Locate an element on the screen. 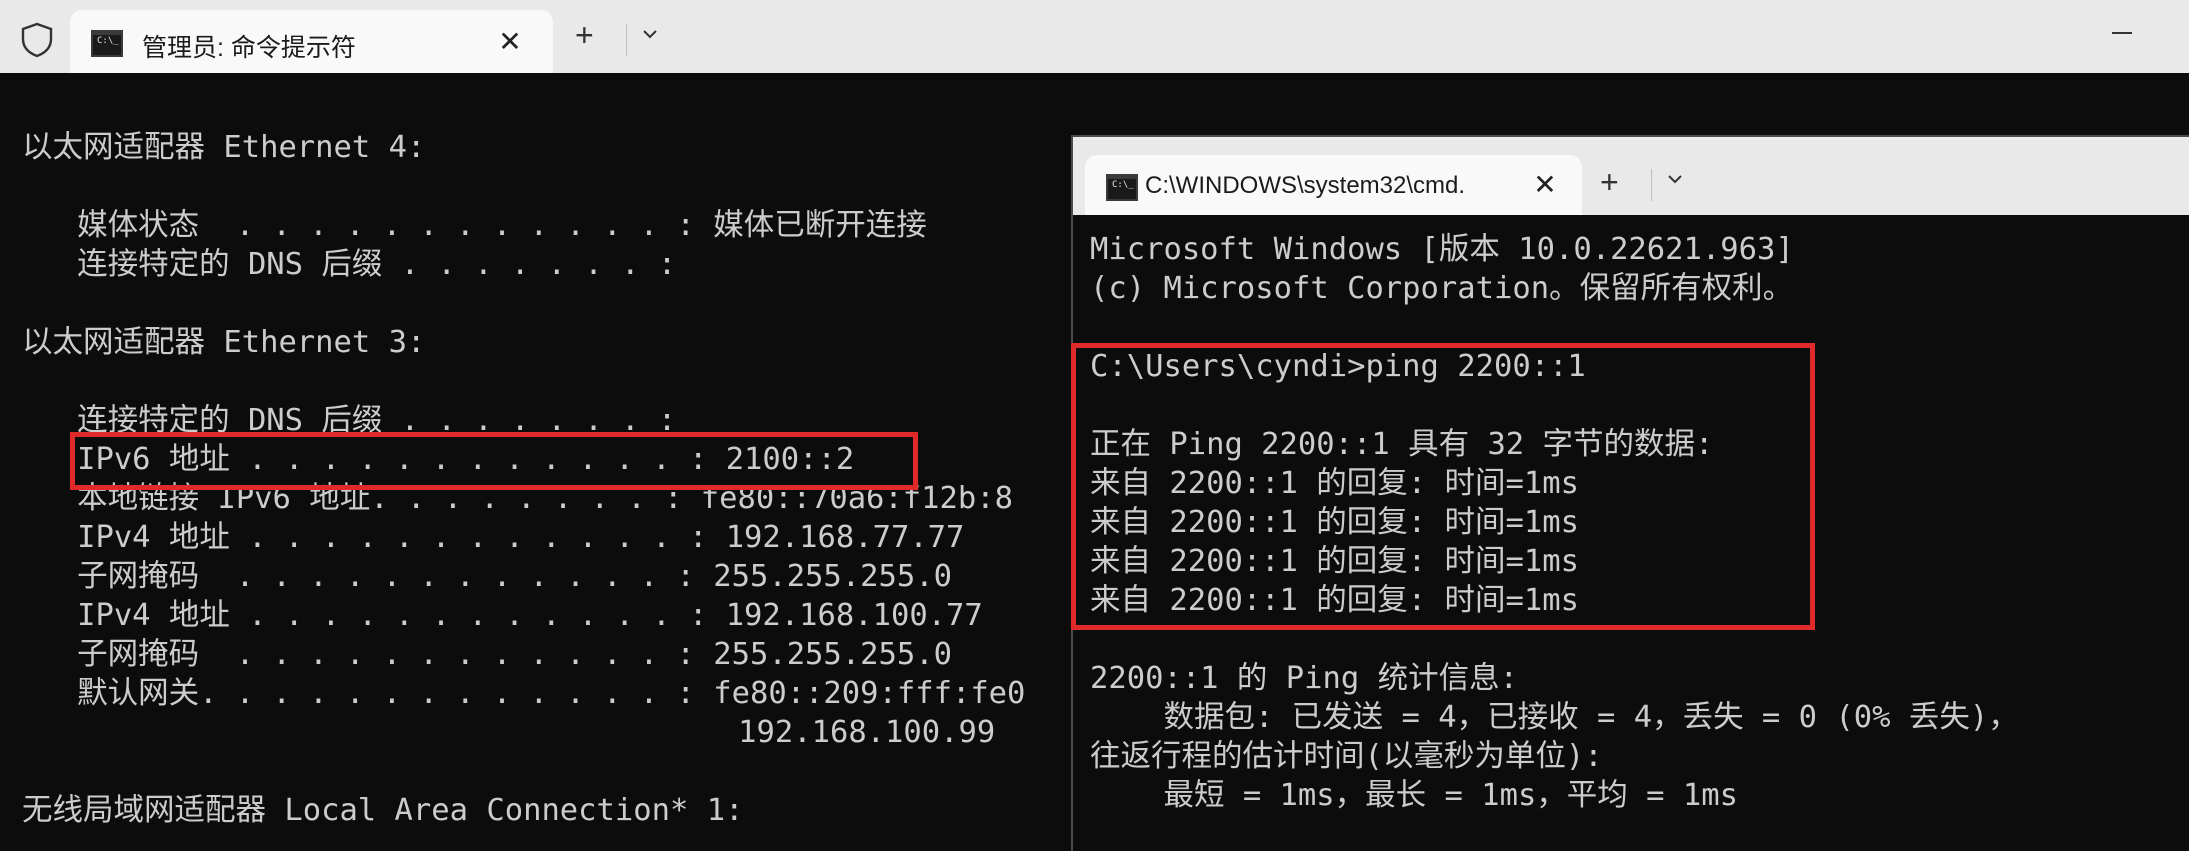 This screenshot has width=2189, height=851. terminal-line: 连接特定的 DNS 后缀 . . . . . . . : is located at coordinates (349, 264).